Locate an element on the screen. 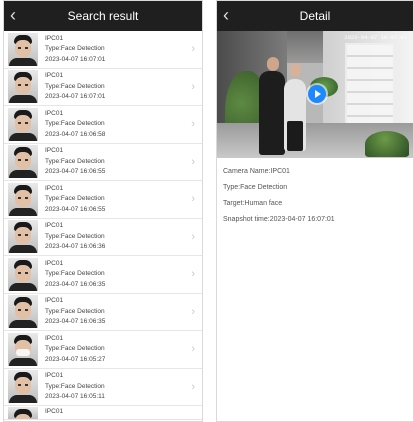 This screenshot has height=422, width=414. result-time: 2023-04-07 16:05:11 is located at coordinates (75, 396).